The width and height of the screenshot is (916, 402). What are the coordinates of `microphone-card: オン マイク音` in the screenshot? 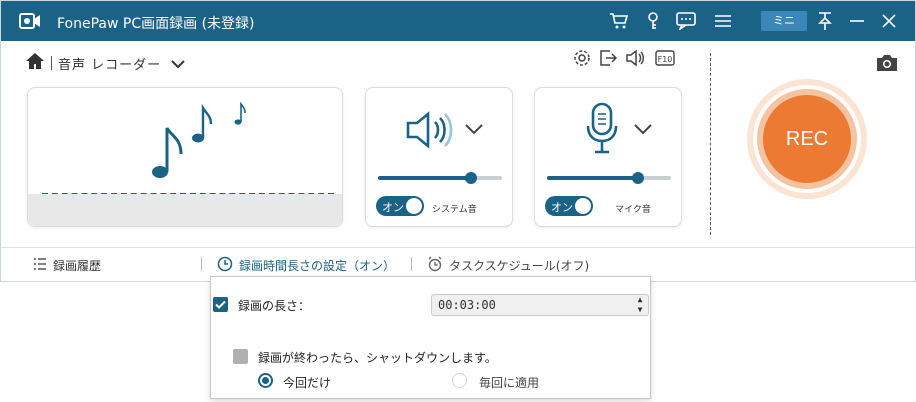 It's located at (608, 157).